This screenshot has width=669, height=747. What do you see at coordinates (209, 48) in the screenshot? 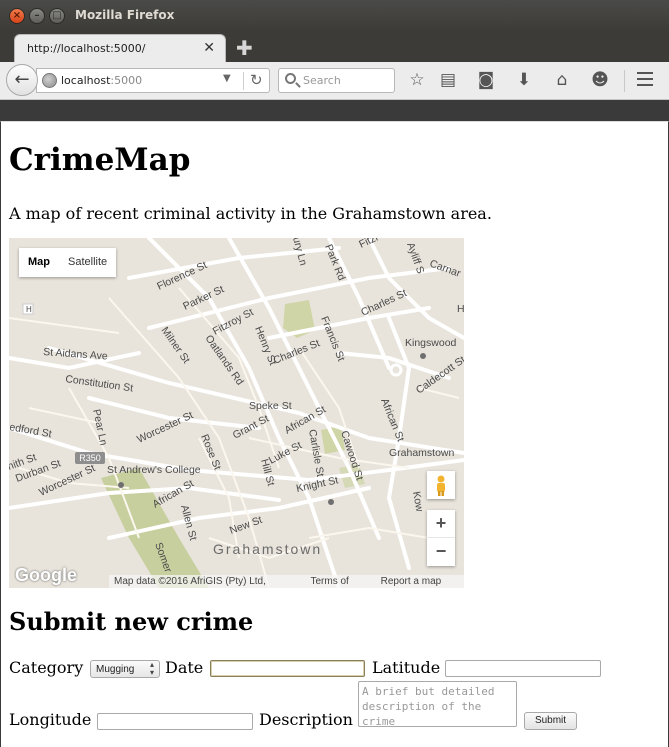
I see `tab-close-icon: ✕` at bounding box center [209, 48].